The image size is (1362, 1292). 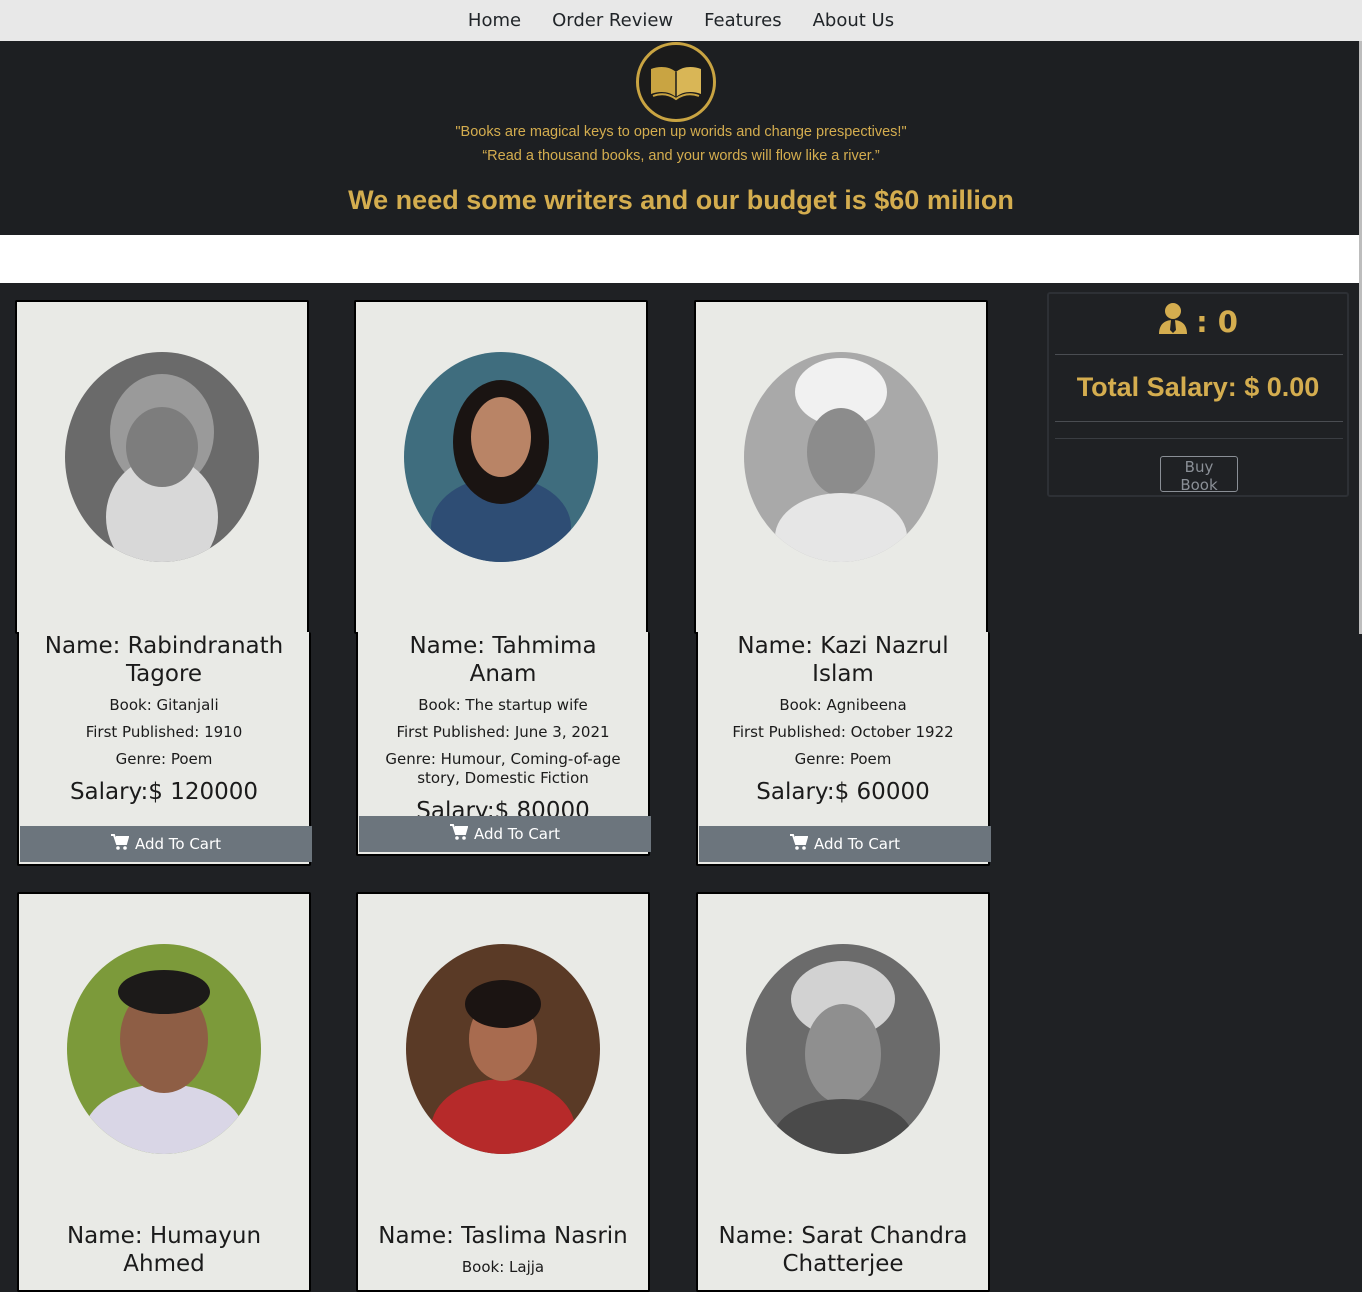 I want to click on writer-book: Book: Lajja, so click(x=503, y=1267).